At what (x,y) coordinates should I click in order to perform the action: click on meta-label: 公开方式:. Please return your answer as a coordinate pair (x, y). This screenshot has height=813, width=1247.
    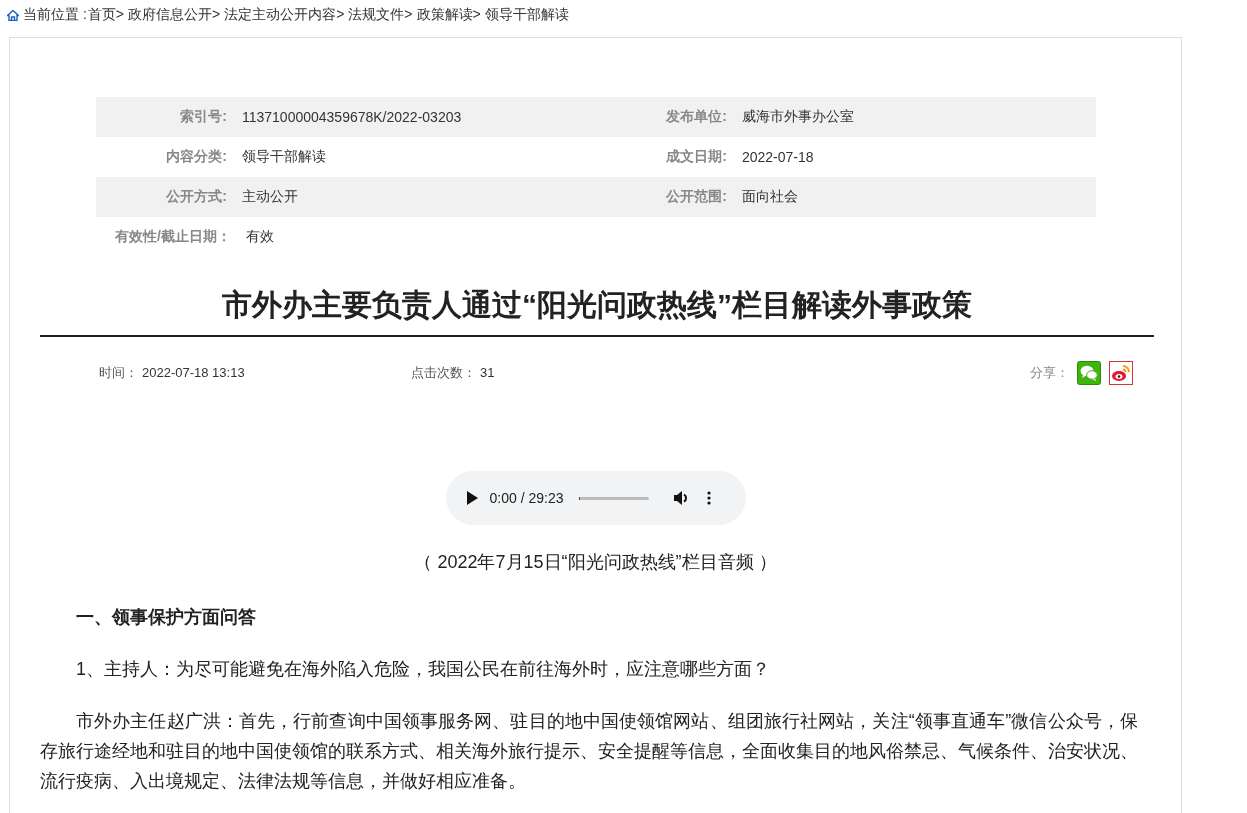
    Looking at the image, I should click on (196, 197).